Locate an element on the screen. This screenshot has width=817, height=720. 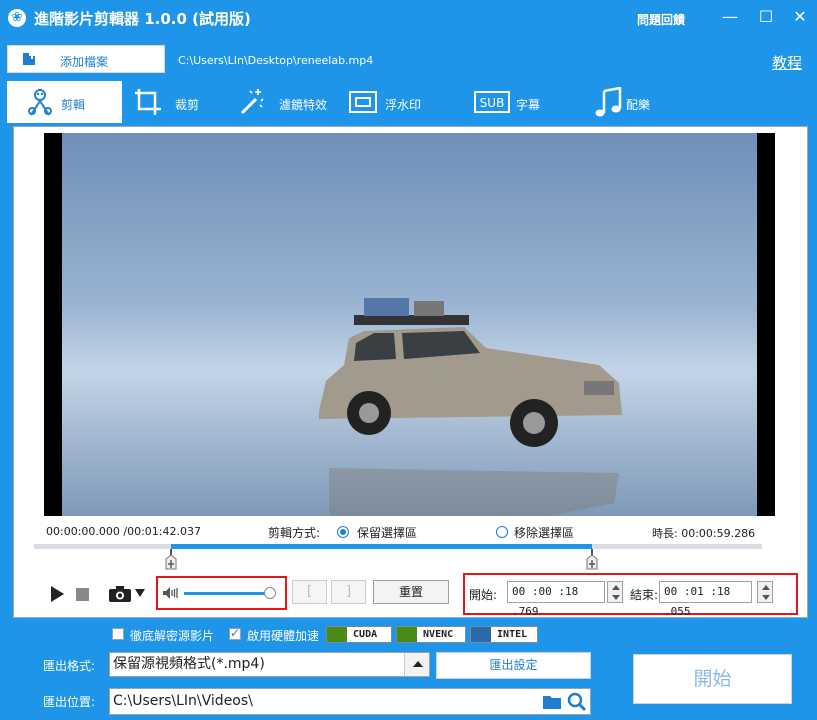
keep-selection-label: 保留選擇區 is located at coordinates (387, 533).